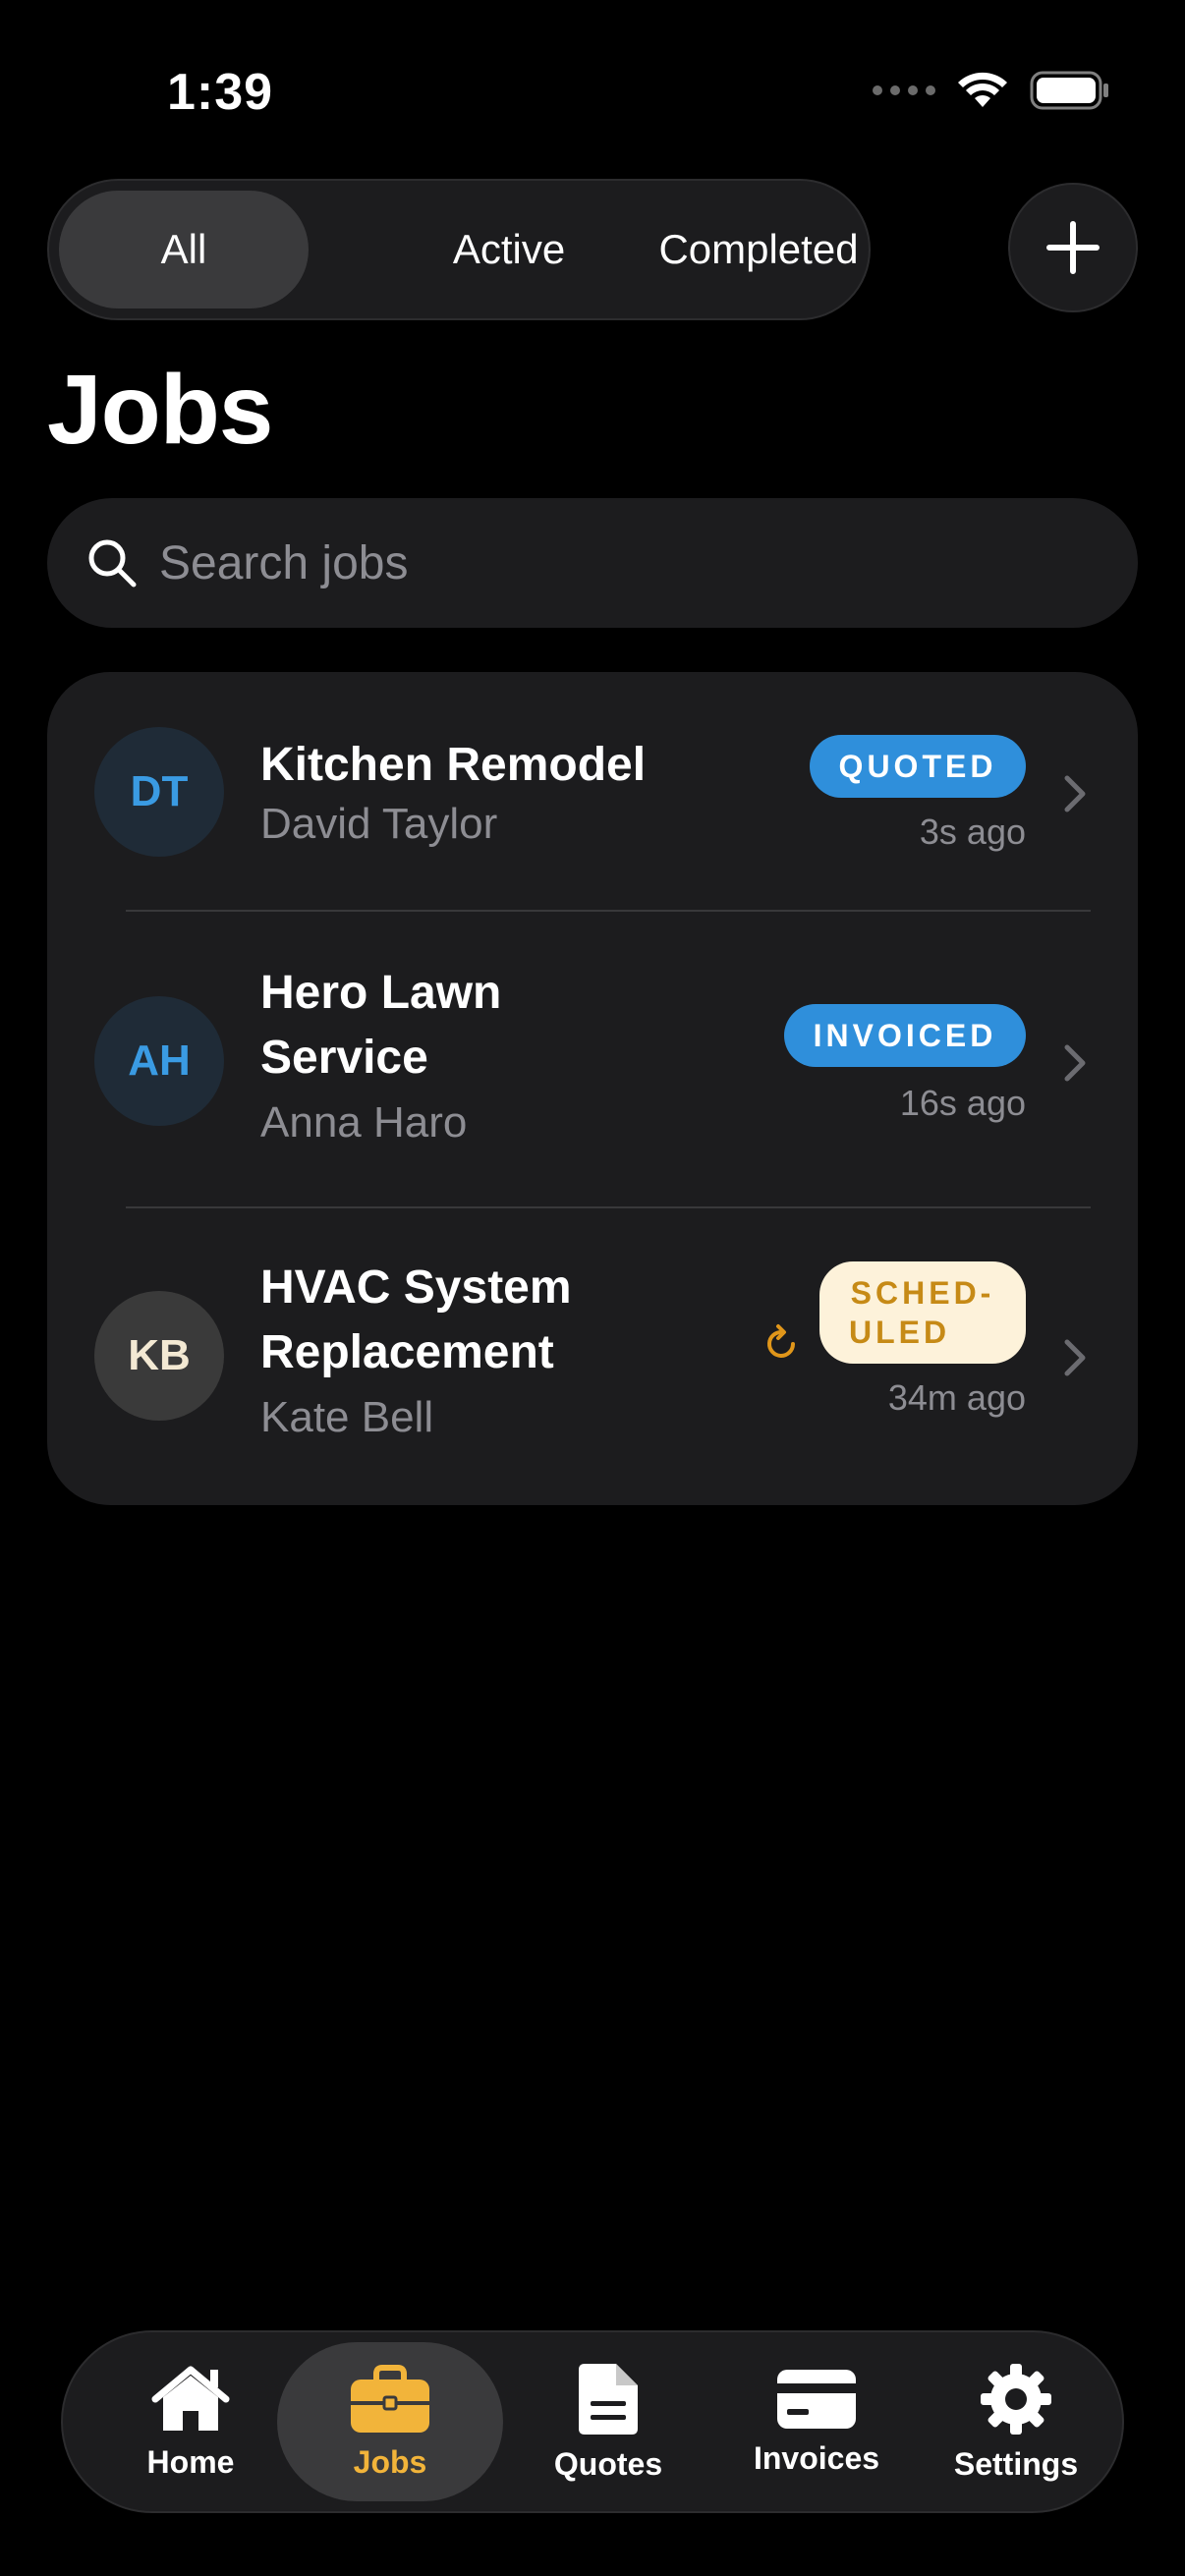 The height and width of the screenshot is (2576, 1185). I want to click on job-title-line-1: Hero Lawn, so click(381, 993).